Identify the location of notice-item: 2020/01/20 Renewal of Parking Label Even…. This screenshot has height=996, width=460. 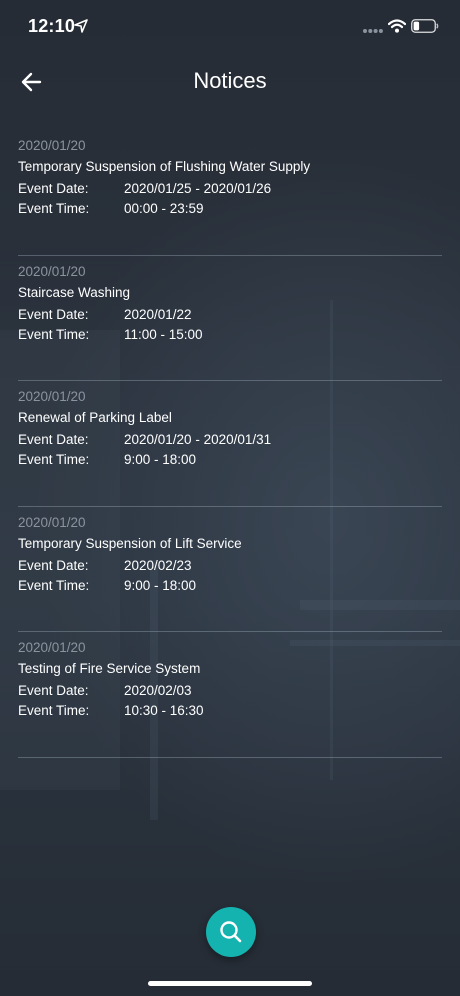
(230, 444).